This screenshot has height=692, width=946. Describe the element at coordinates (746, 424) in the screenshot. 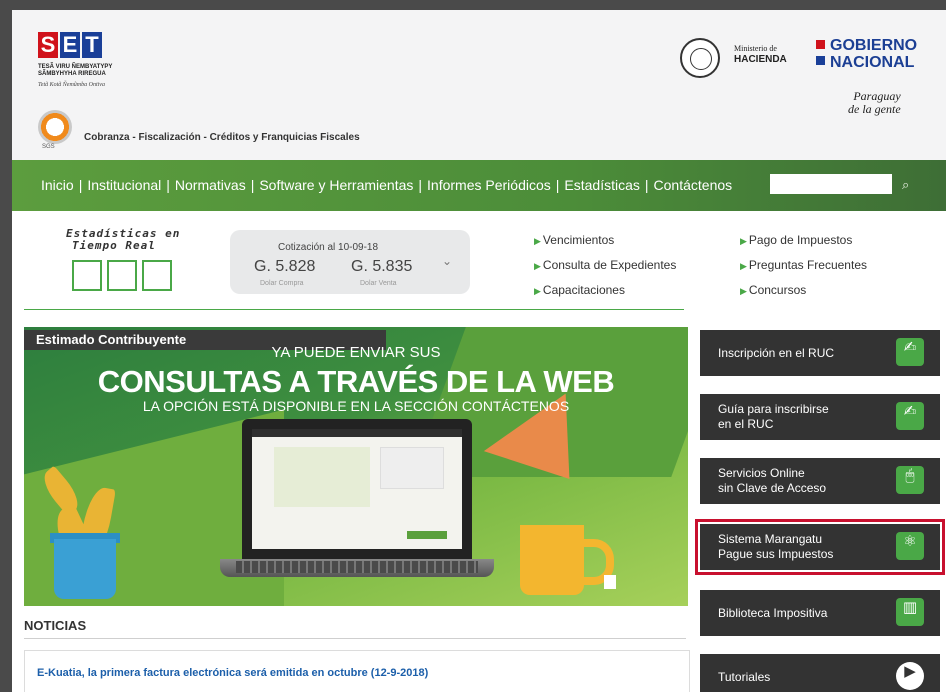

I see `side-button-line2: en el RUC` at that location.